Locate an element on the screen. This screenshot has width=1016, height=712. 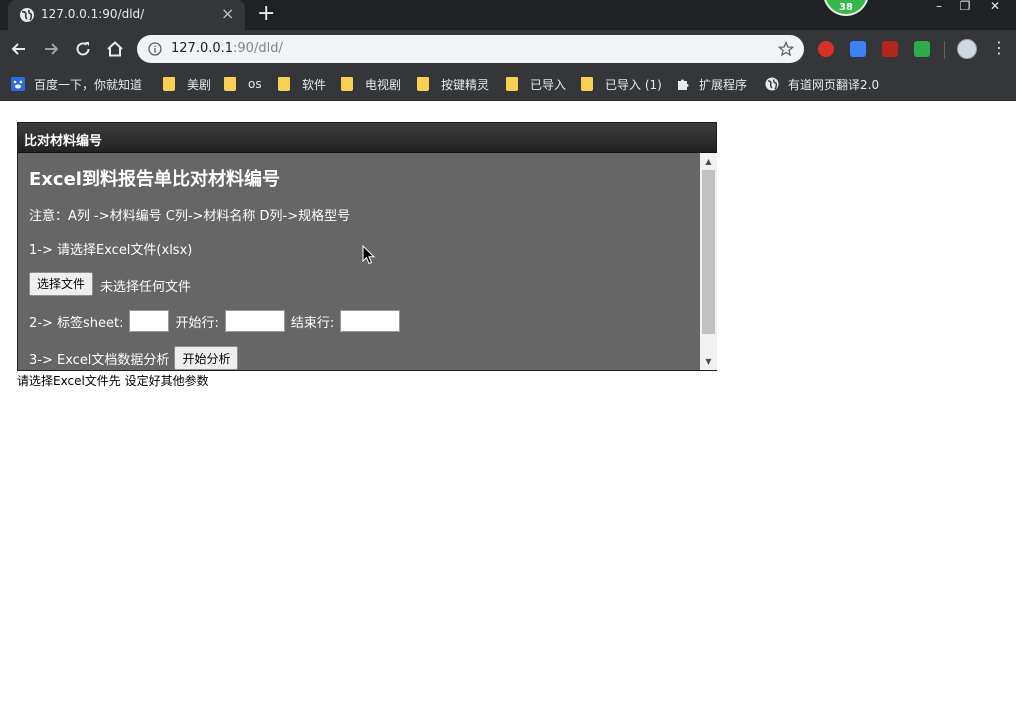
browser-tab: 127.0.0.1:90/dld/ × is located at coordinates (126, 15).